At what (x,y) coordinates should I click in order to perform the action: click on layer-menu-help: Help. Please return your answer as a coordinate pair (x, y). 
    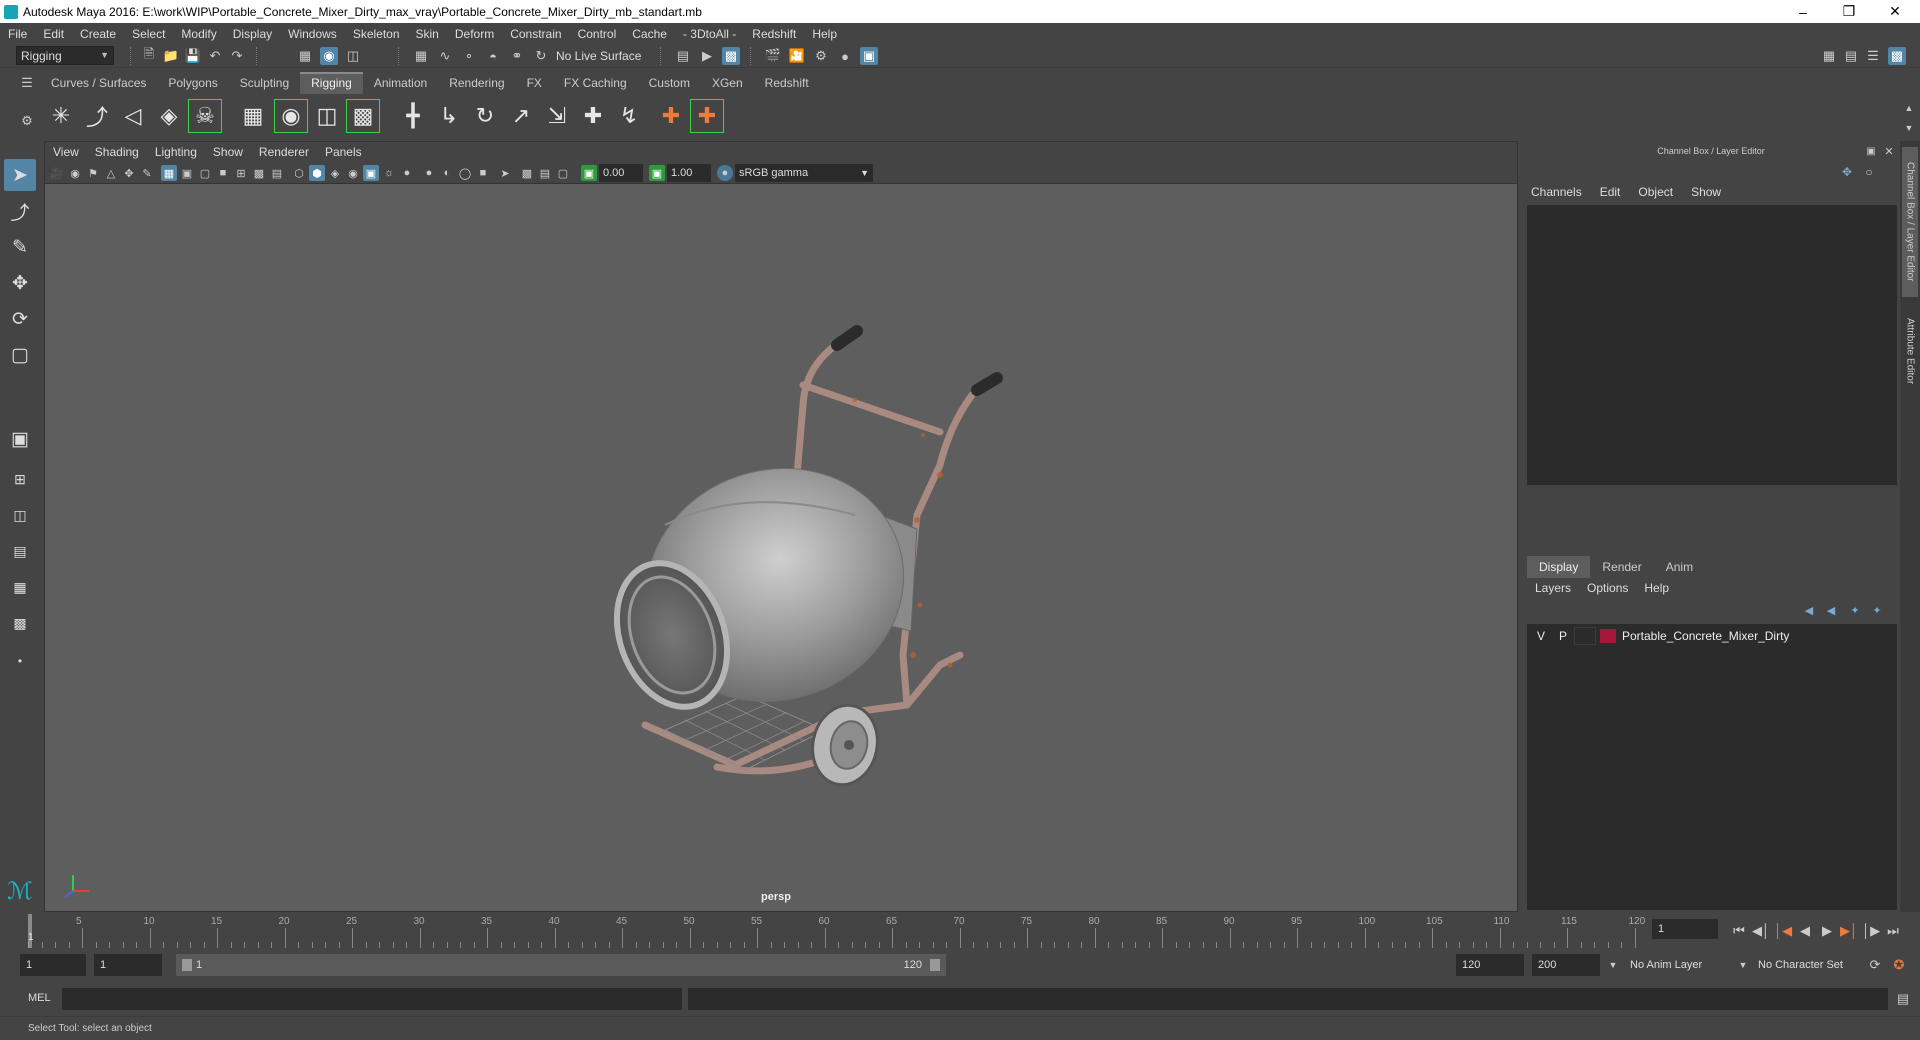
    Looking at the image, I should click on (1656, 591).